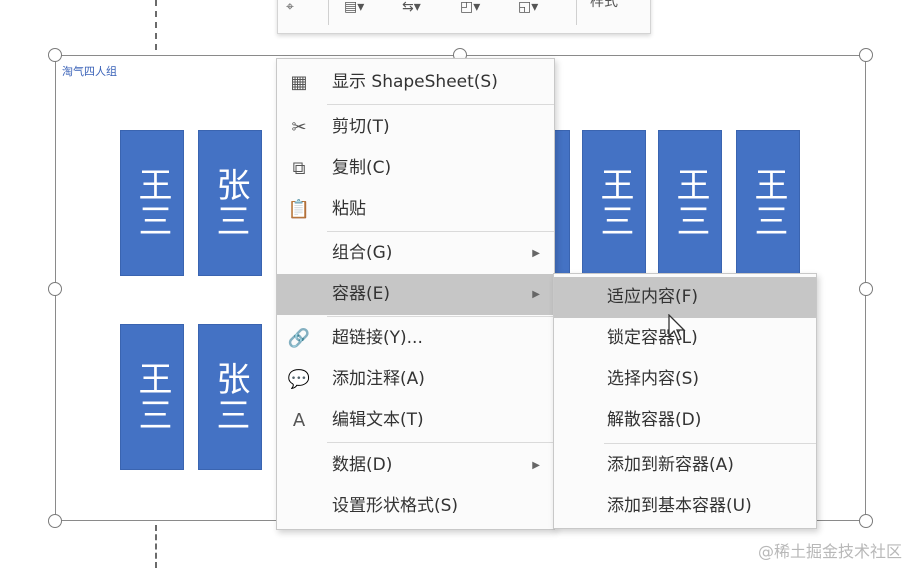 The width and height of the screenshot is (908, 568). What do you see at coordinates (677, 327) in the screenshot?
I see `mouse-cursor-icon` at bounding box center [677, 327].